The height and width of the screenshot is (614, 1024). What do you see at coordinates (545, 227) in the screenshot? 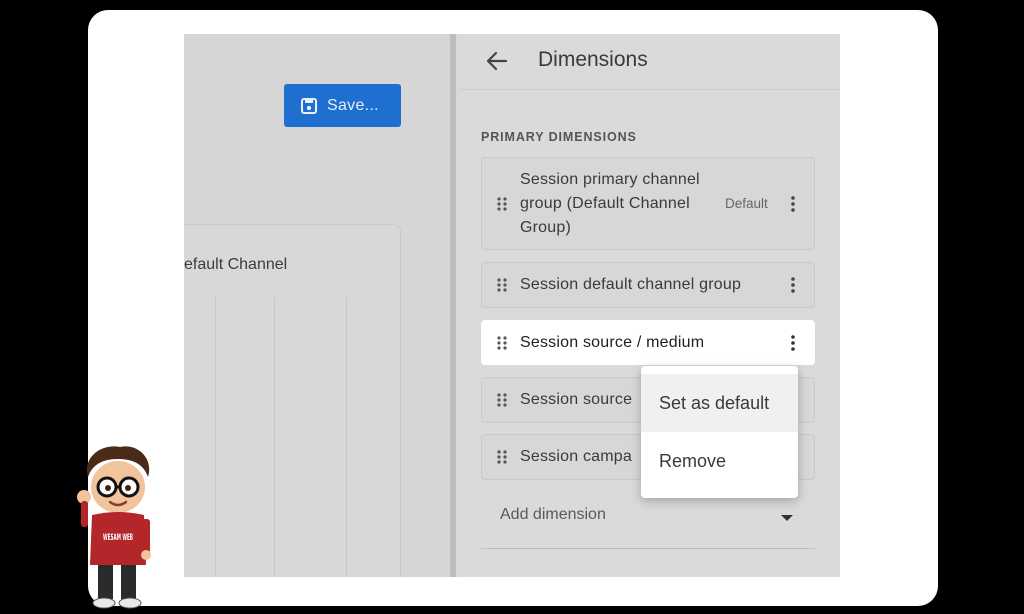
I see `dimension-label-line: Group)` at bounding box center [545, 227].